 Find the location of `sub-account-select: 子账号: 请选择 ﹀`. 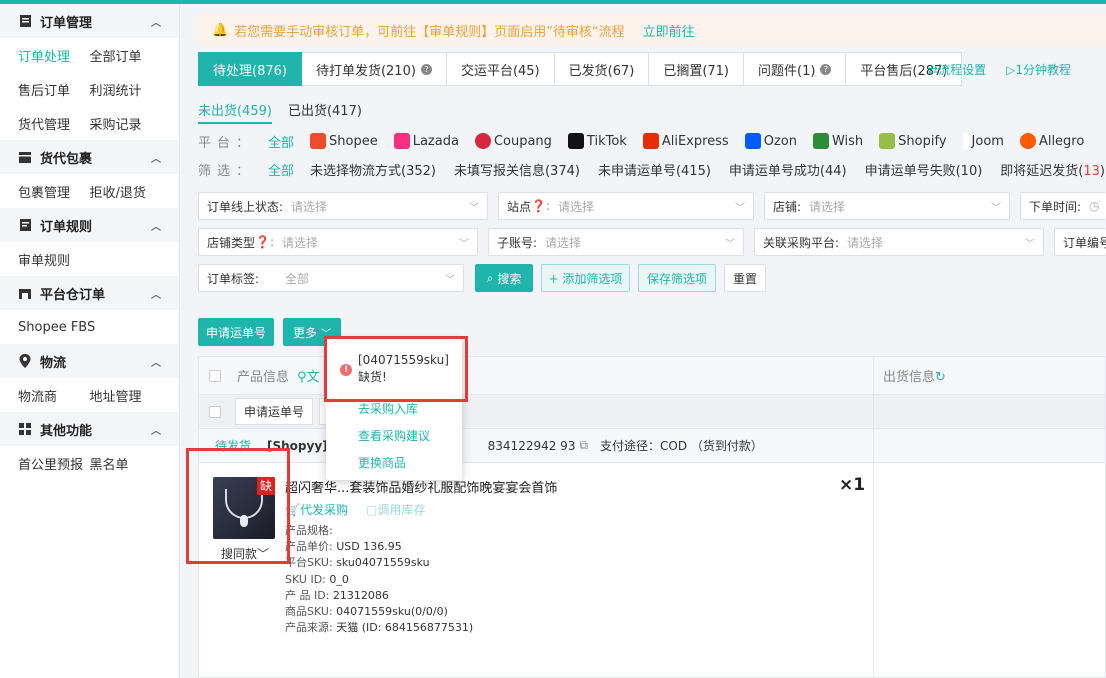

sub-account-select: 子账号: 请选择 ﹀ is located at coordinates (616, 242).